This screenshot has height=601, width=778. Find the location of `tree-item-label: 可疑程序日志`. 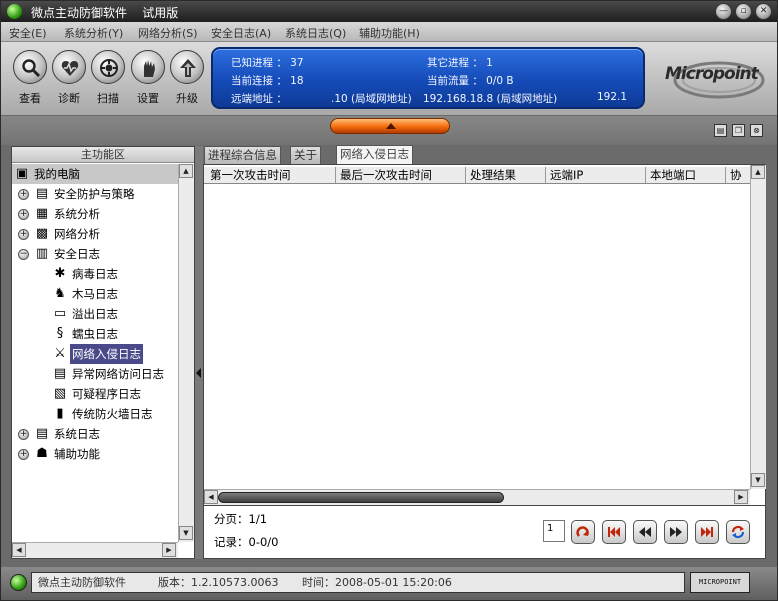

tree-item-label: 可疑程序日志 is located at coordinates (106, 394).